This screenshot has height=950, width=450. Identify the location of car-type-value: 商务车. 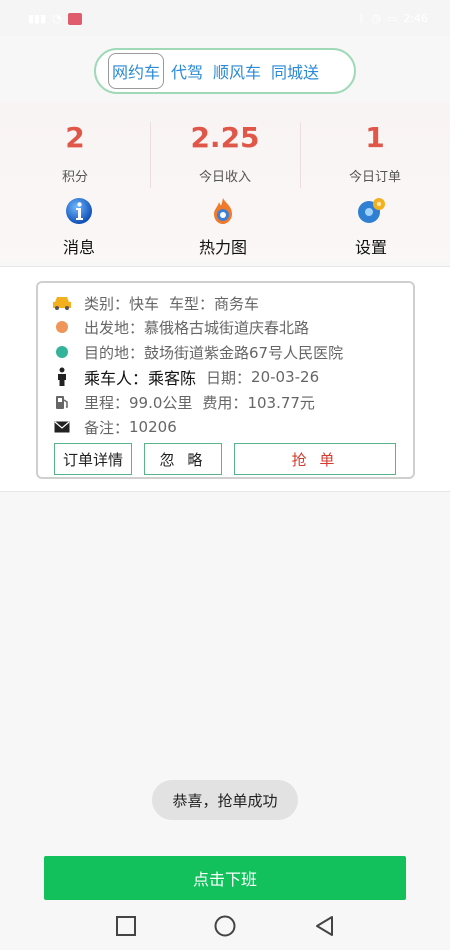
(237, 303).